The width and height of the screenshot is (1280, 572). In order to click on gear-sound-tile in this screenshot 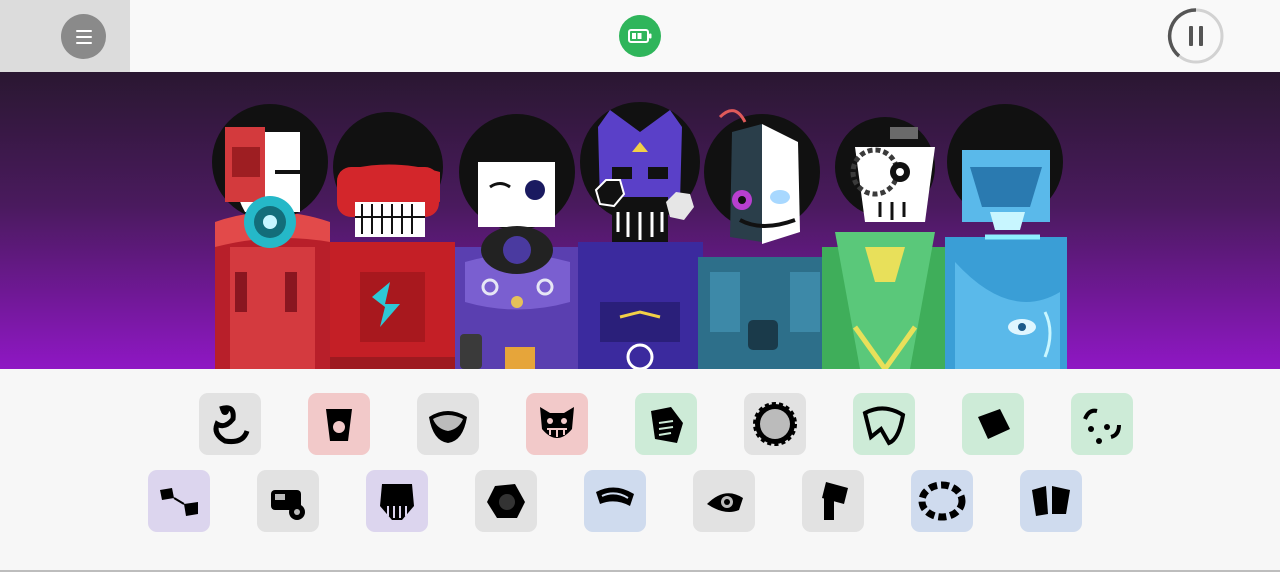, I will do `click(775, 424)`.